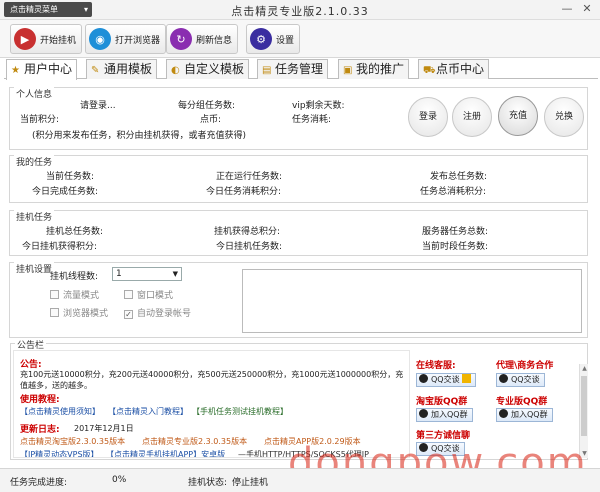  What do you see at coordinates (453, 192) in the screenshot?
I see `total-consumed-points-label: 任务总消耗积分:` at bounding box center [453, 192].